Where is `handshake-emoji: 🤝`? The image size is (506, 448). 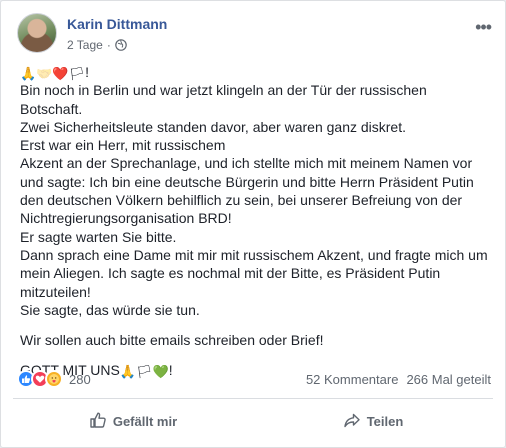
handshake-emoji: 🤝 is located at coordinates (44, 73).